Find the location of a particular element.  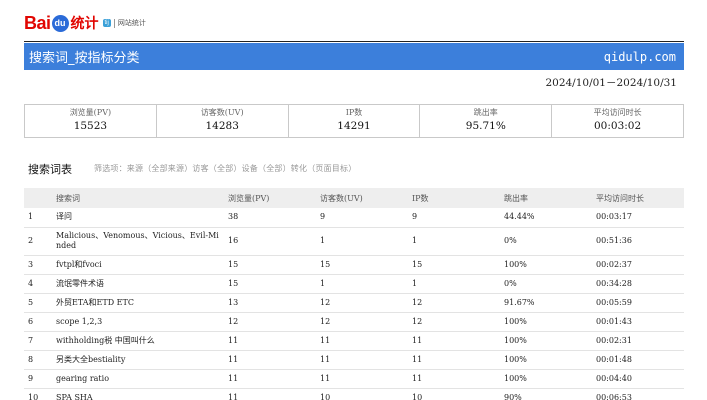

search-term: 另类大全bestiality is located at coordinates (138, 360).